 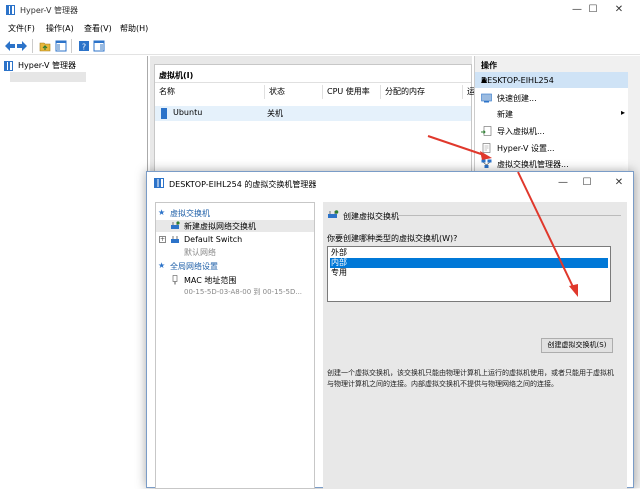 What do you see at coordinates (502, 216) in the screenshot?
I see `annotation-arrows` at bounding box center [502, 216].